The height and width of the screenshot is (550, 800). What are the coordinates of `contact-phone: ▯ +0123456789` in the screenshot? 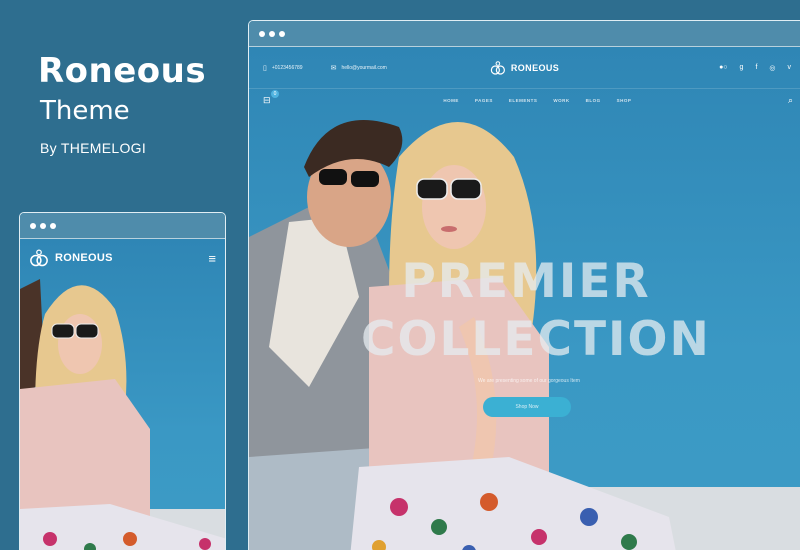 It's located at (283, 68).